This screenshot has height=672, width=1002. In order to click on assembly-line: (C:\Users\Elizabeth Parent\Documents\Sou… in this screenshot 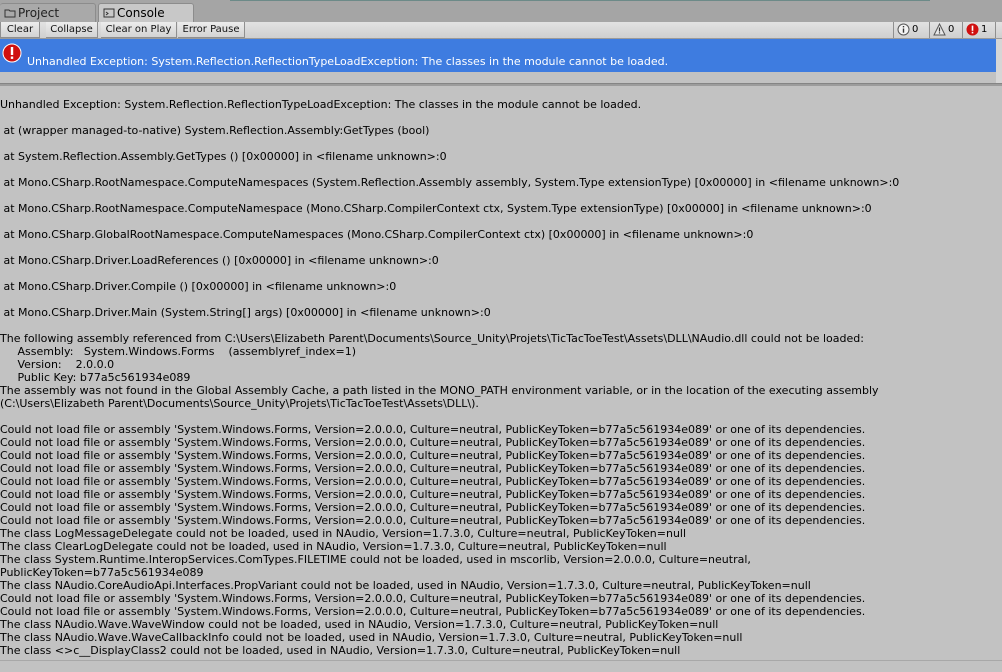, I will do `click(239, 403)`.